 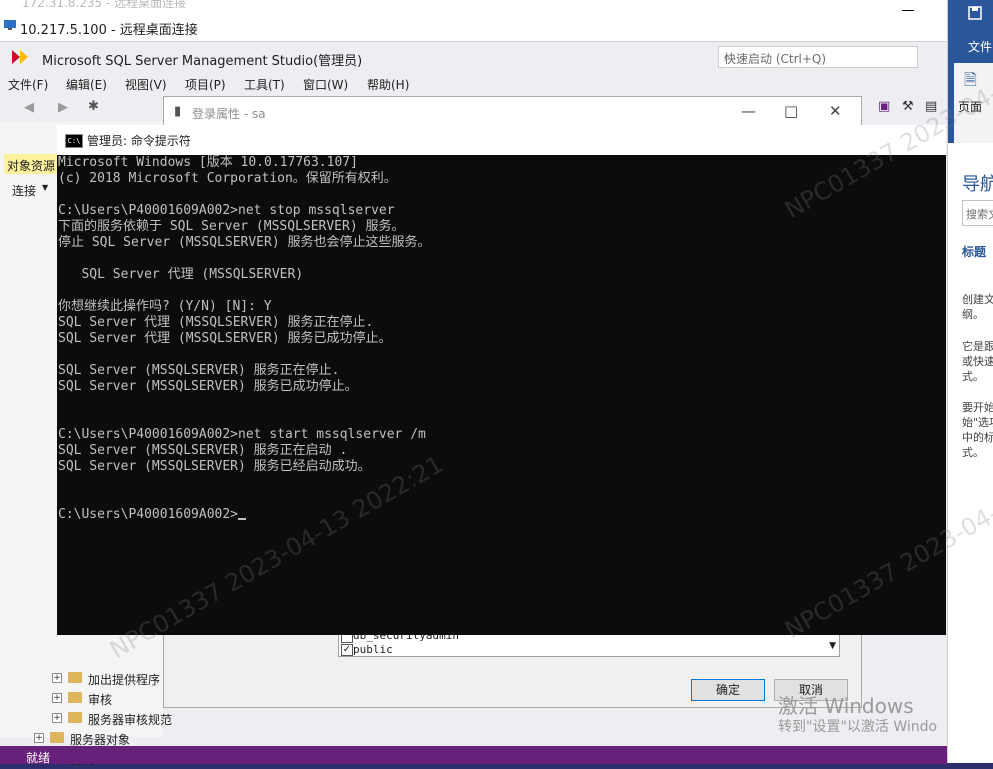 I want to click on cmd-prompt-line: C:\Users\P40001609A002>, so click(x=500, y=515).